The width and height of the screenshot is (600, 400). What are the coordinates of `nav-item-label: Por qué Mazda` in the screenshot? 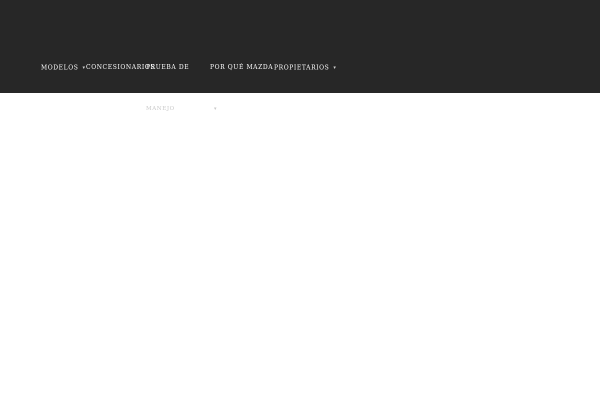 It's located at (242, 67).